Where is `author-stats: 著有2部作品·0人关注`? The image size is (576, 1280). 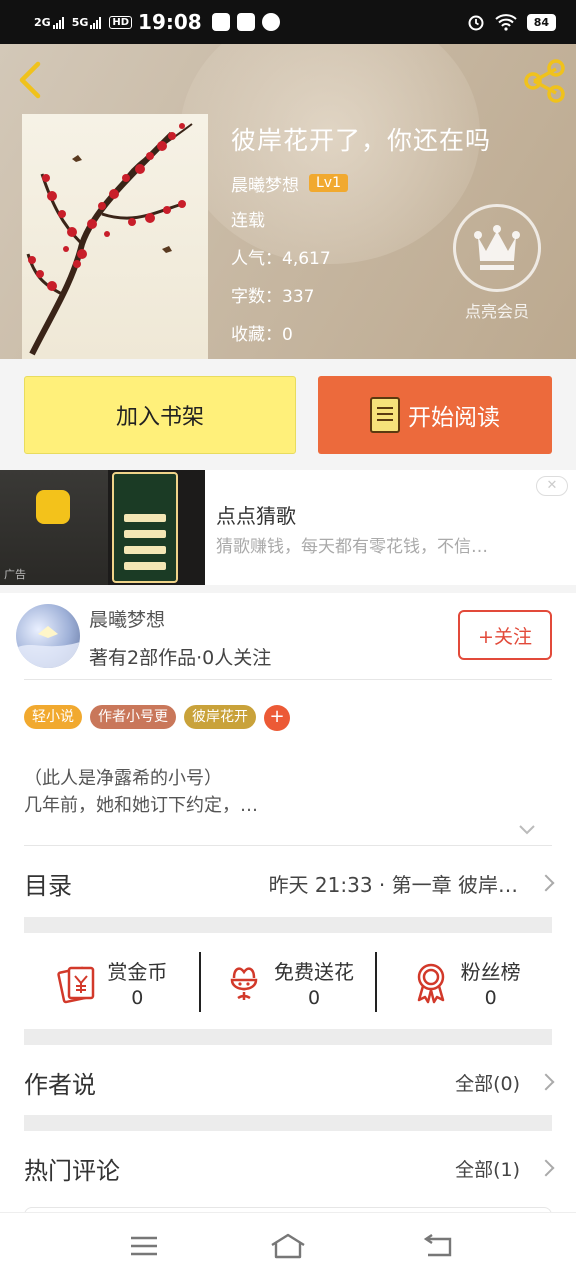 author-stats: 著有2部作品·0人关注 is located at coordinates (180, 658).